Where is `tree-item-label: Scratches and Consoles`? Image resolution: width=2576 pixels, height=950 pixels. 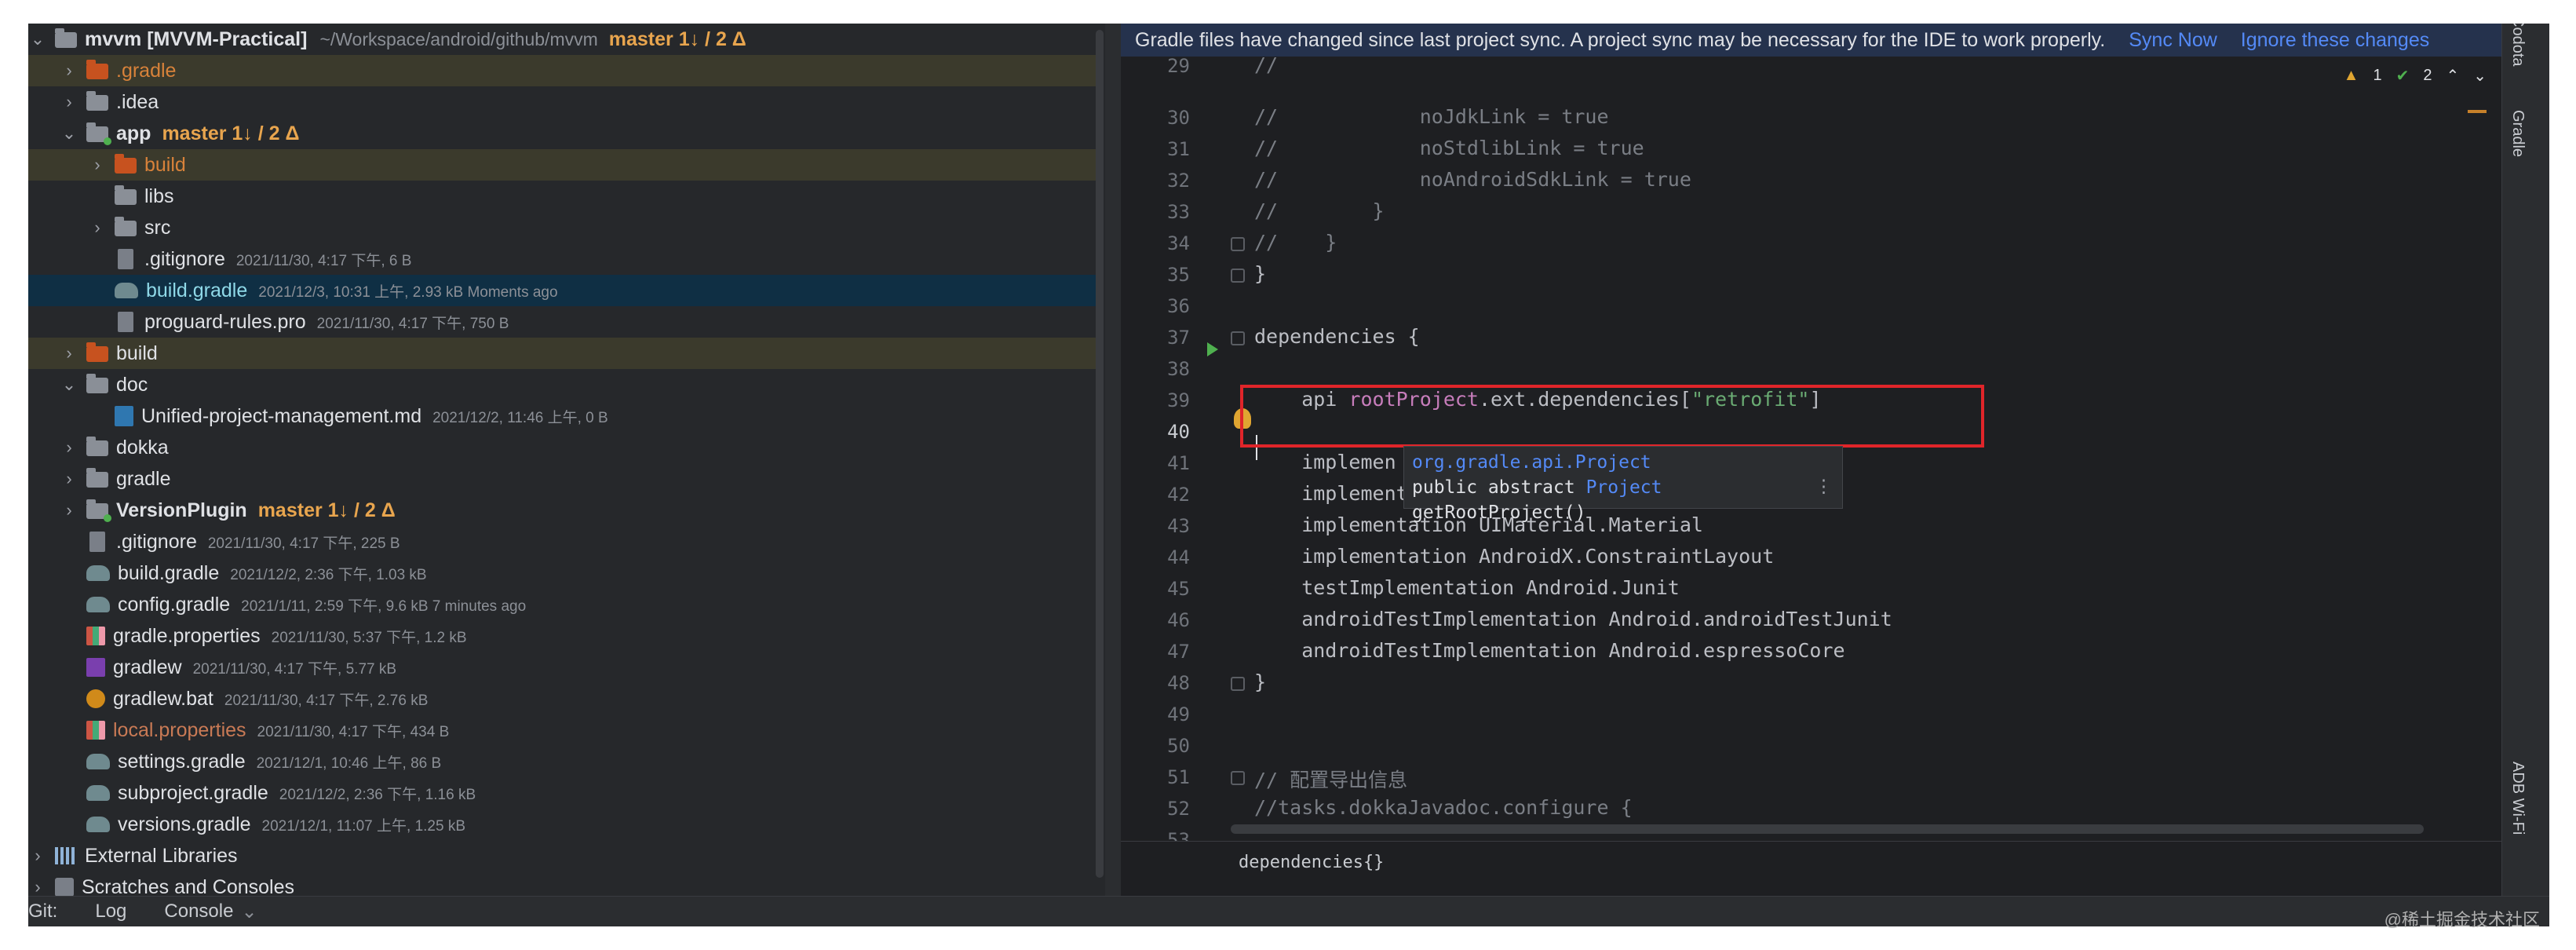 tree-item-label: Scratches and Consoles is located at coordinates (188, 886).